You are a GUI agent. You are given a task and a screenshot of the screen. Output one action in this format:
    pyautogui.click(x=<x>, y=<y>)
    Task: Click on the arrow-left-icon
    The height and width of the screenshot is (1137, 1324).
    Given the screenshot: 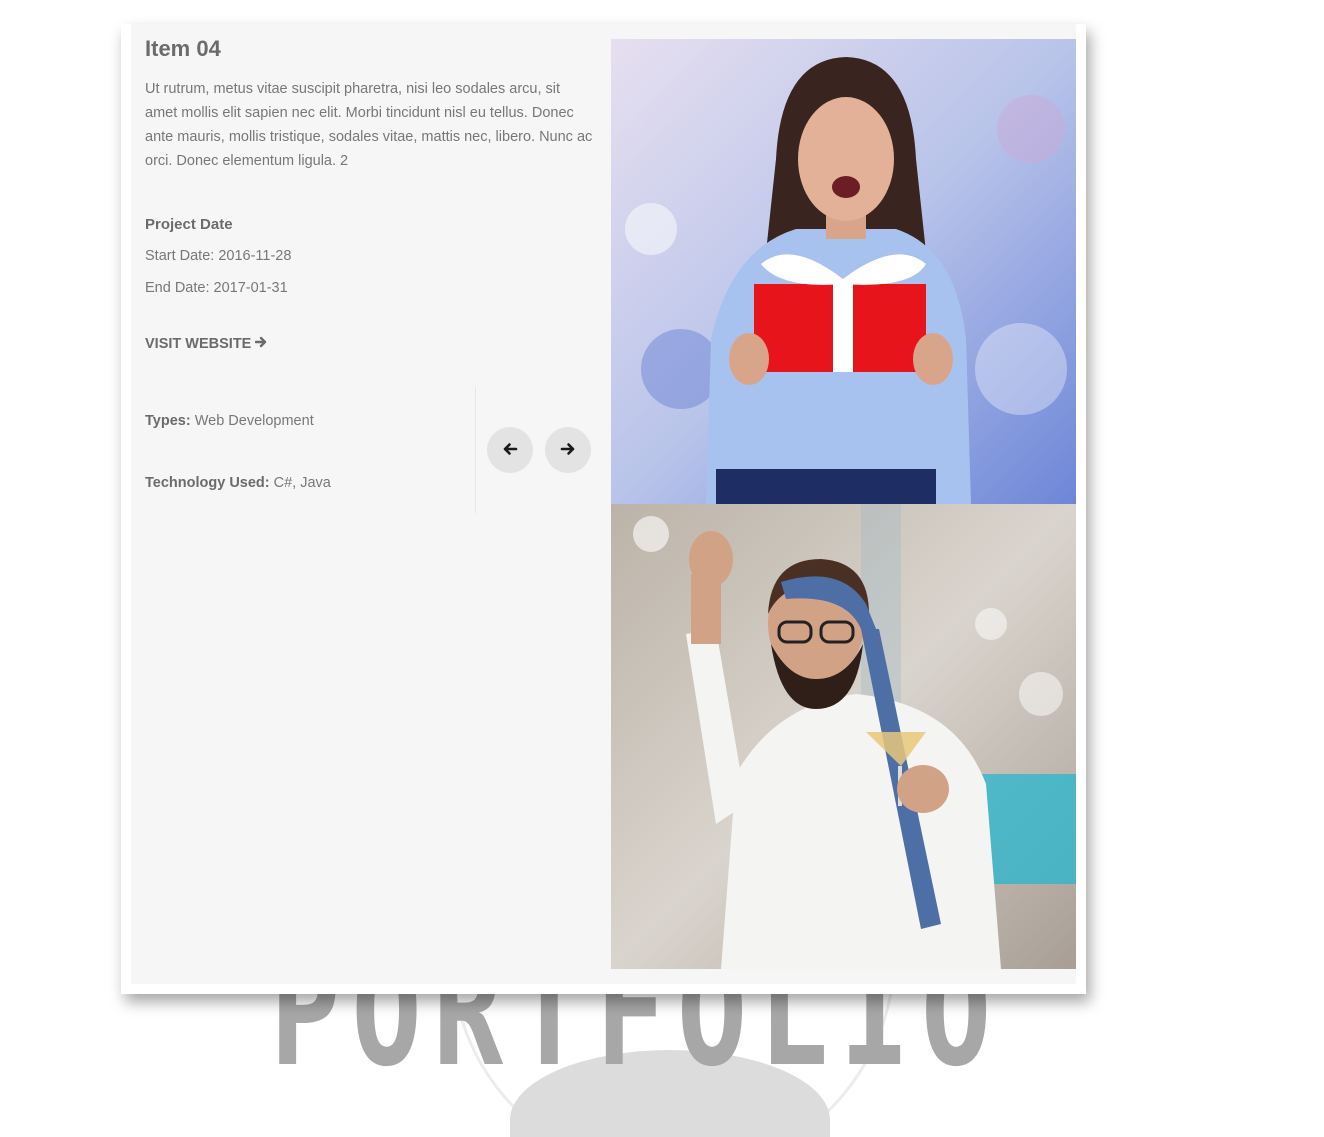 What is the action you would take?
    pyautogui.click(x=510, y=450)
    